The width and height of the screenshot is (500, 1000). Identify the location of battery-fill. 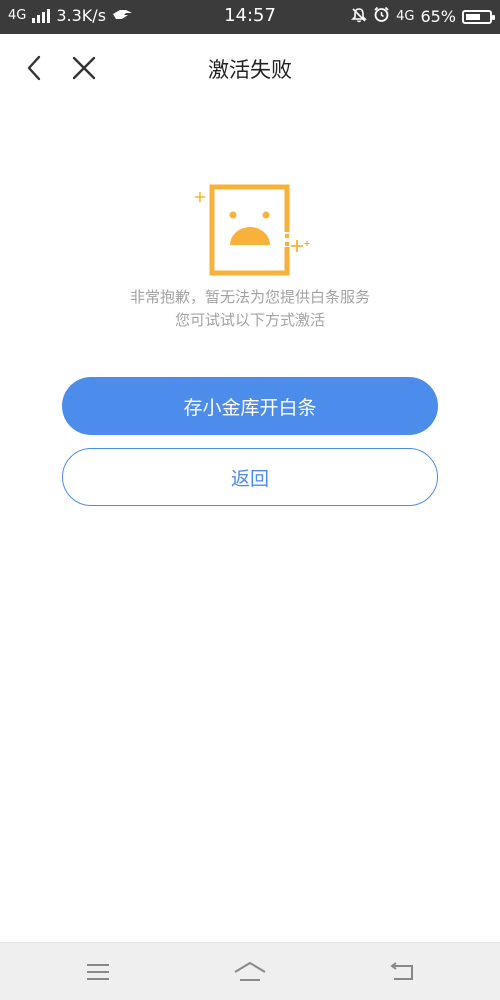
(473, 16).